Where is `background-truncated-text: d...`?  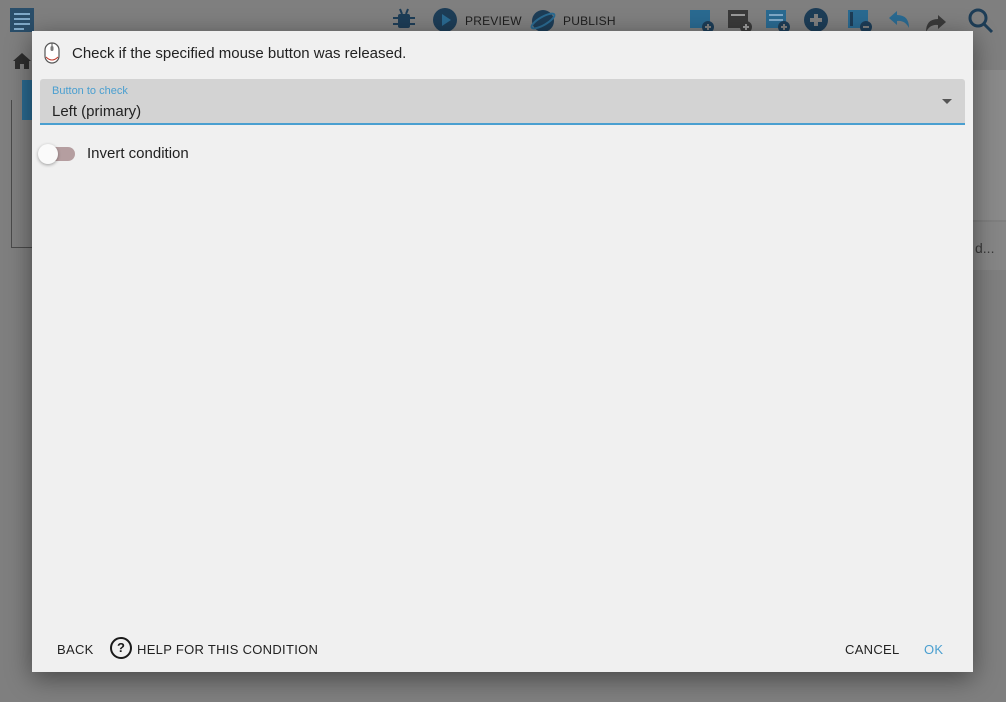 background-truncated-text: d... is located at coordinates (985, 248).